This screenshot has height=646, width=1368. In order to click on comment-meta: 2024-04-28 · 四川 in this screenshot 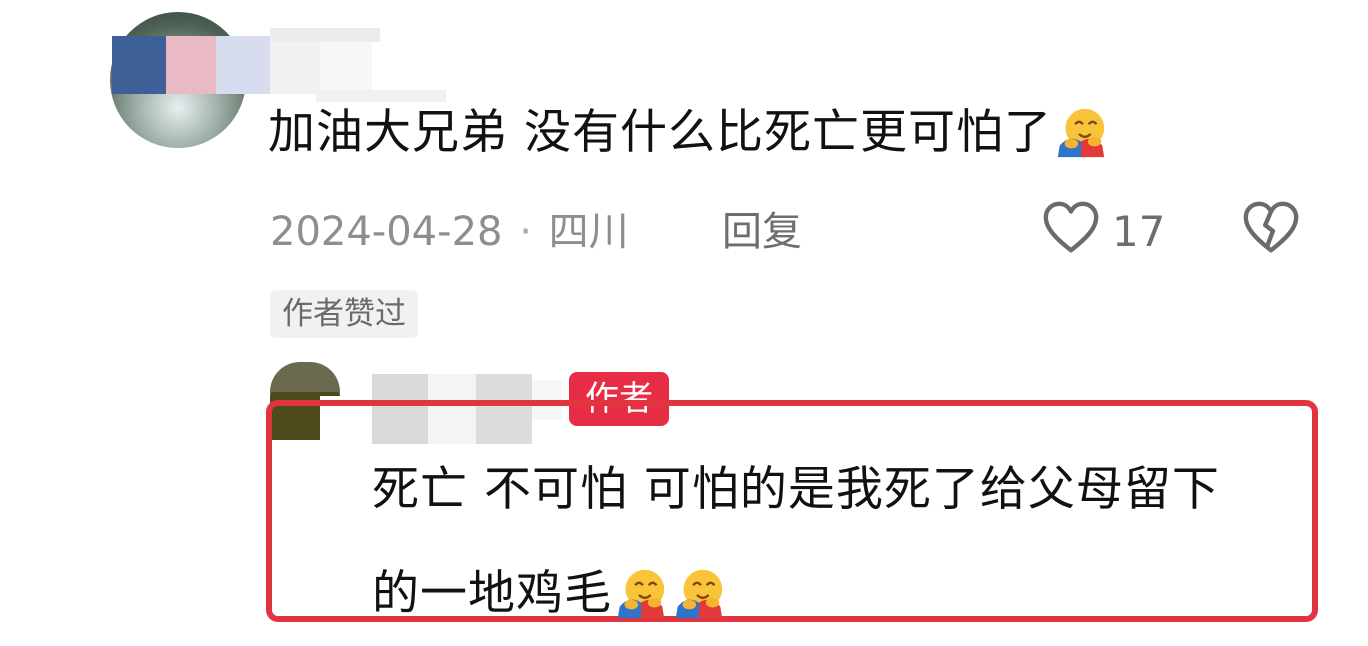, I will do `click(449, 232)`.